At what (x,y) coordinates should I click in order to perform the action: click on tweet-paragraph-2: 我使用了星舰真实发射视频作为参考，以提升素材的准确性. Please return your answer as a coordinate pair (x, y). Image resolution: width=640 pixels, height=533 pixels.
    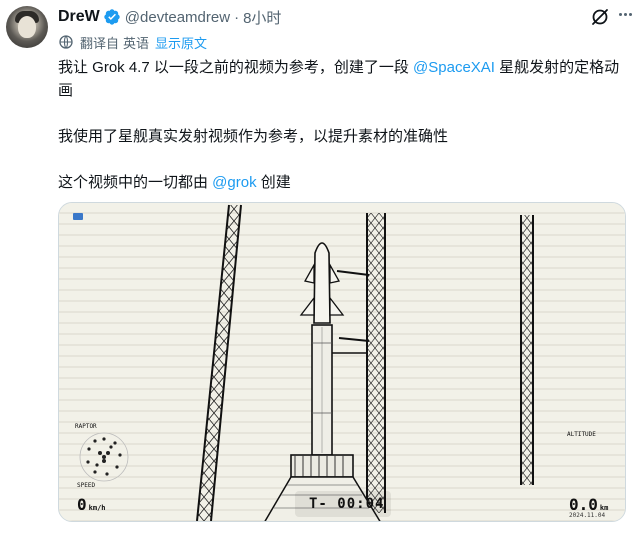
    Looking at the image, I should click on (253, 136).